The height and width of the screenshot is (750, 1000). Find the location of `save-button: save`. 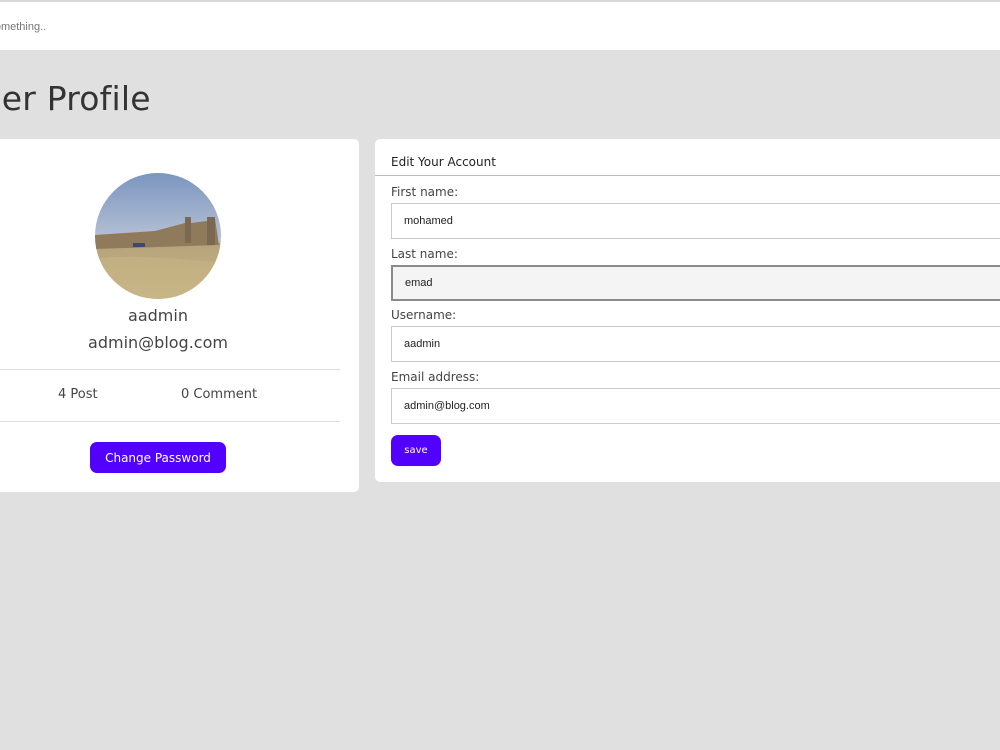

save-button: save is located at coordinates (416, 450).